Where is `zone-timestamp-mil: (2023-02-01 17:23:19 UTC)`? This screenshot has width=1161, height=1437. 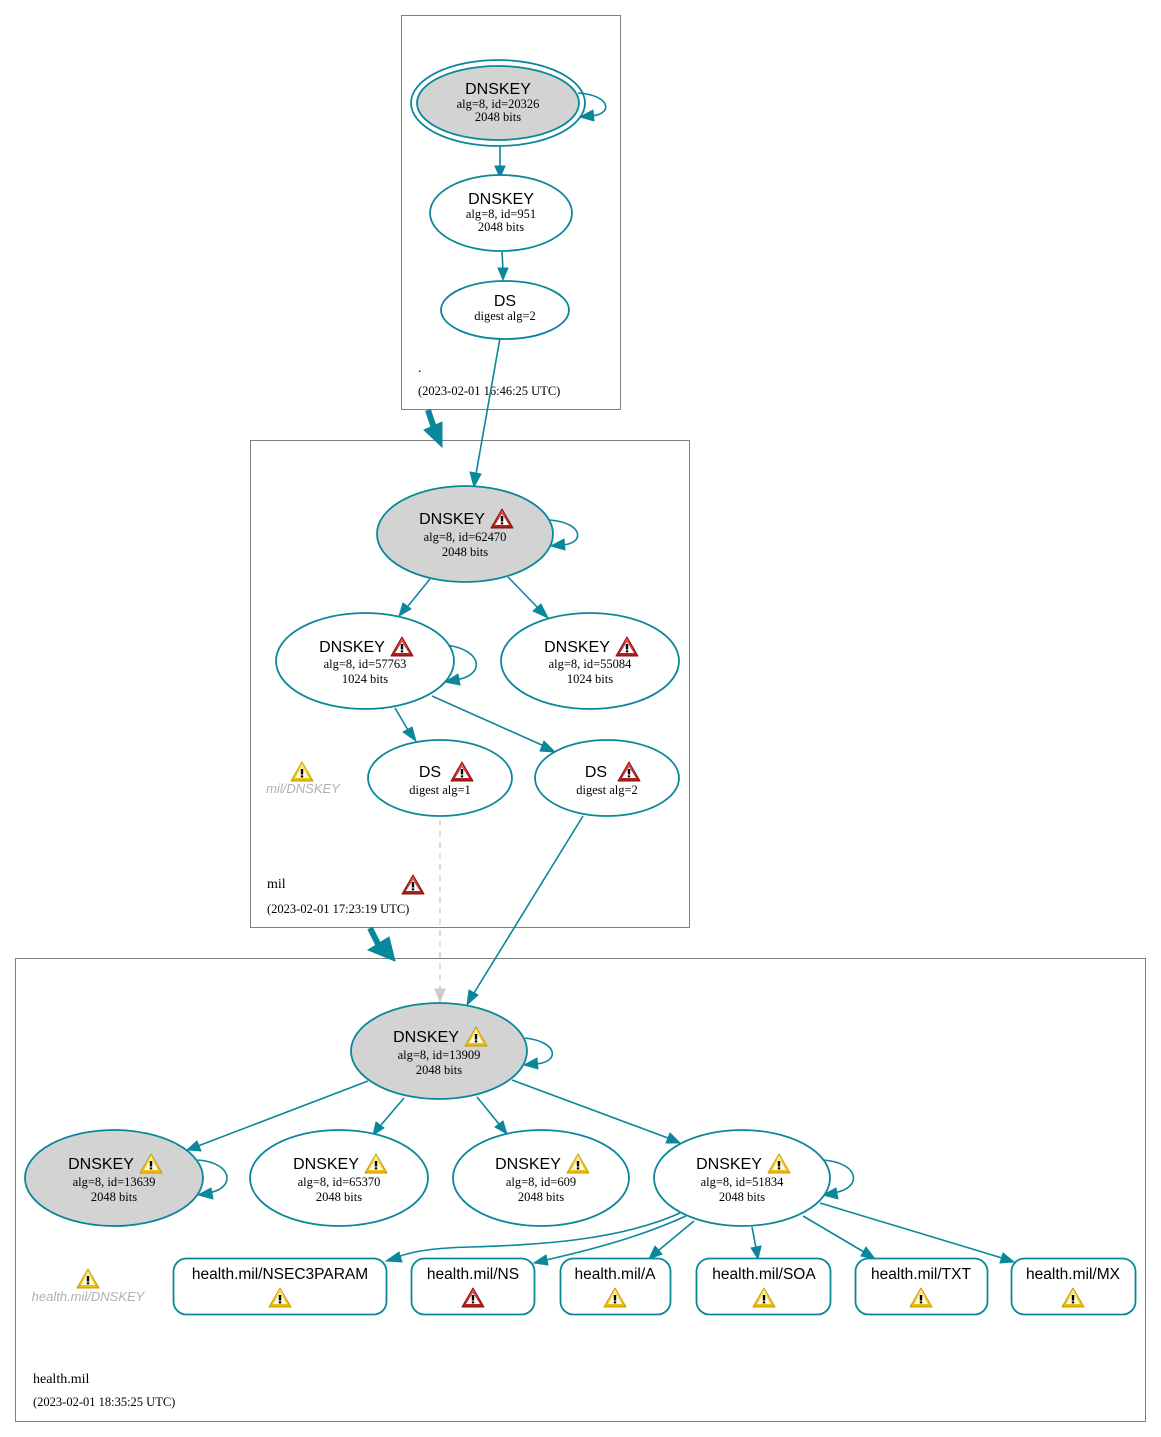 zone-timestamp-mil: (2023-02-01 17:23:19 UTC) is located at coordinates (338, 909).